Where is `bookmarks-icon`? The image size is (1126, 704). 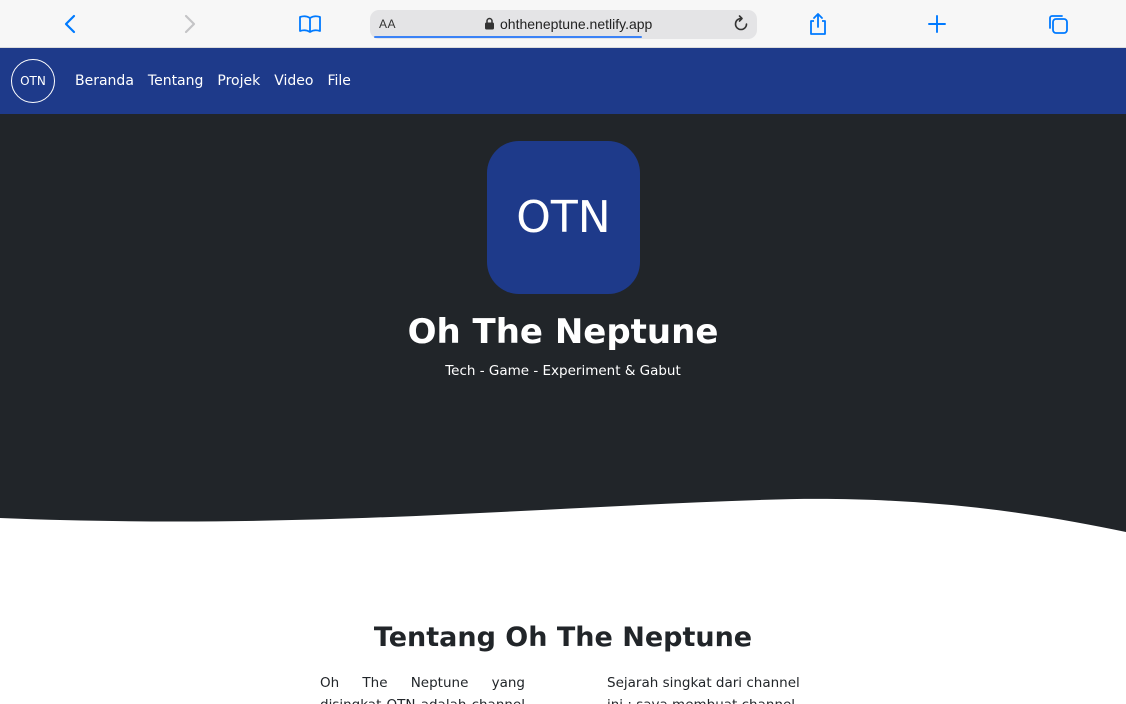
bookmarks-icon is located at coordinates (310, 24).